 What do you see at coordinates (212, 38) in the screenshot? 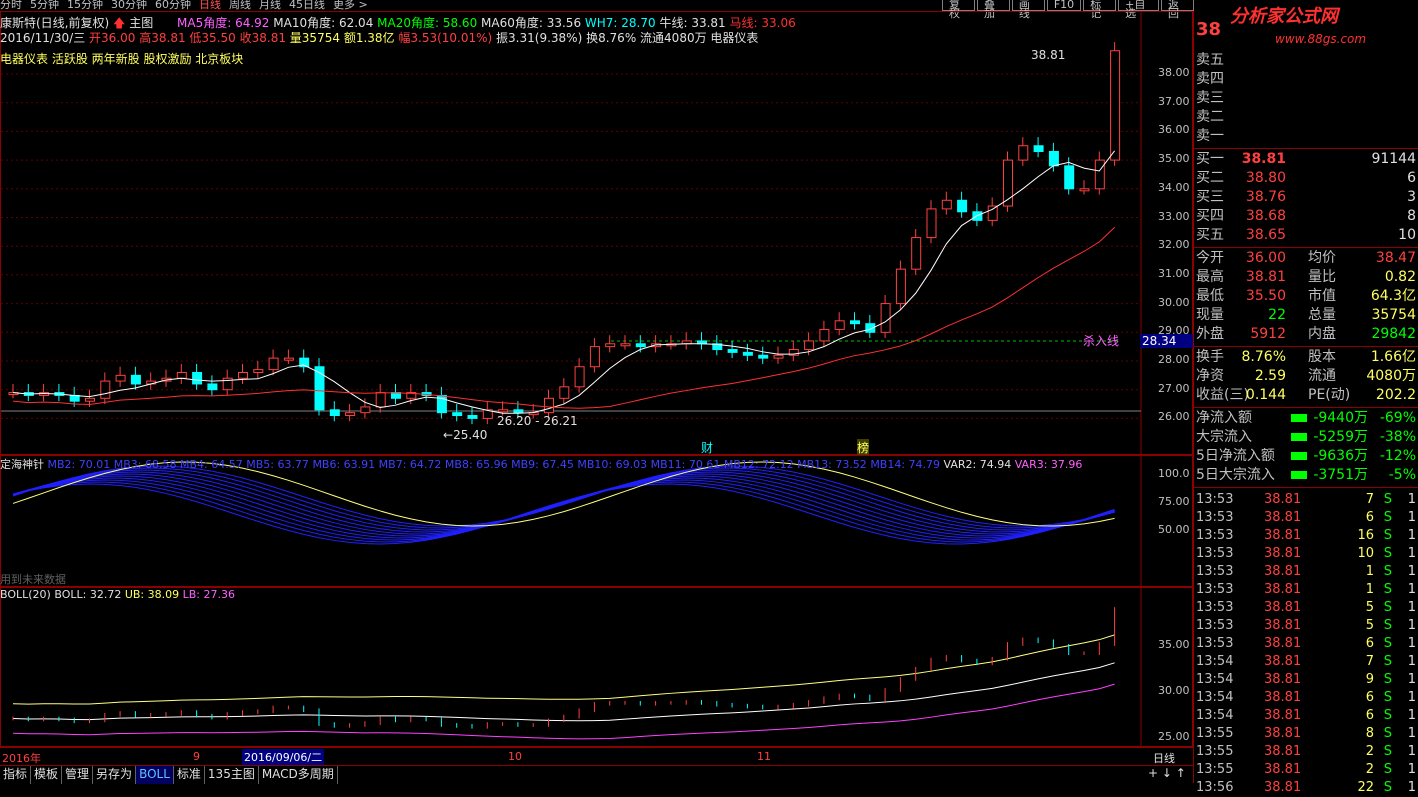
I see `ohlc-low: 低35.50` at bounding box center [212, 38].